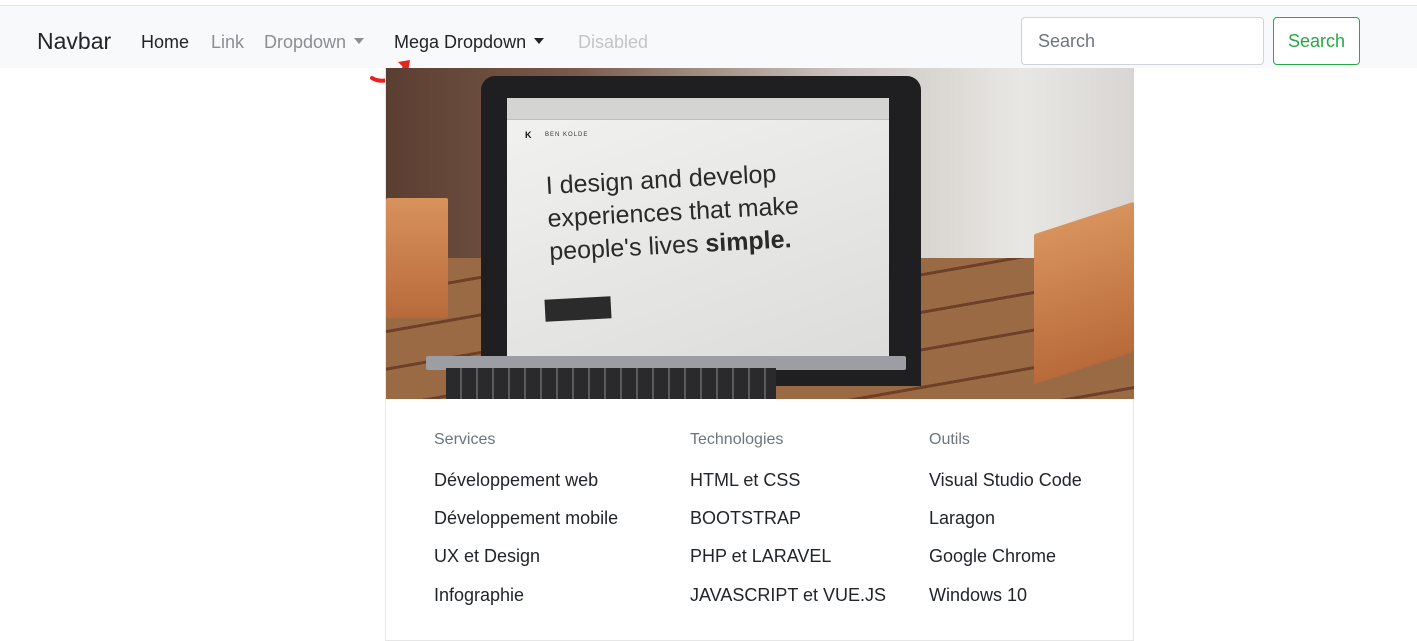 The width and height of the screenshot is (1417, 641). I want to click on menu-item: BOOTSTRAP, so click(745, 518).